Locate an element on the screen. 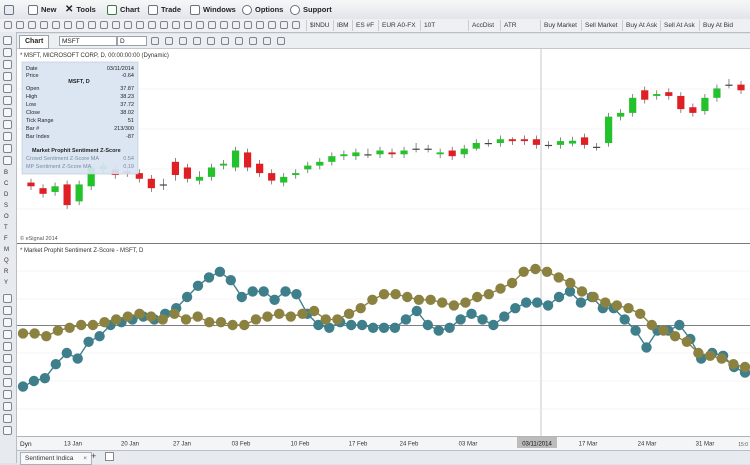  link-icon is located at coordinates (155, 41).